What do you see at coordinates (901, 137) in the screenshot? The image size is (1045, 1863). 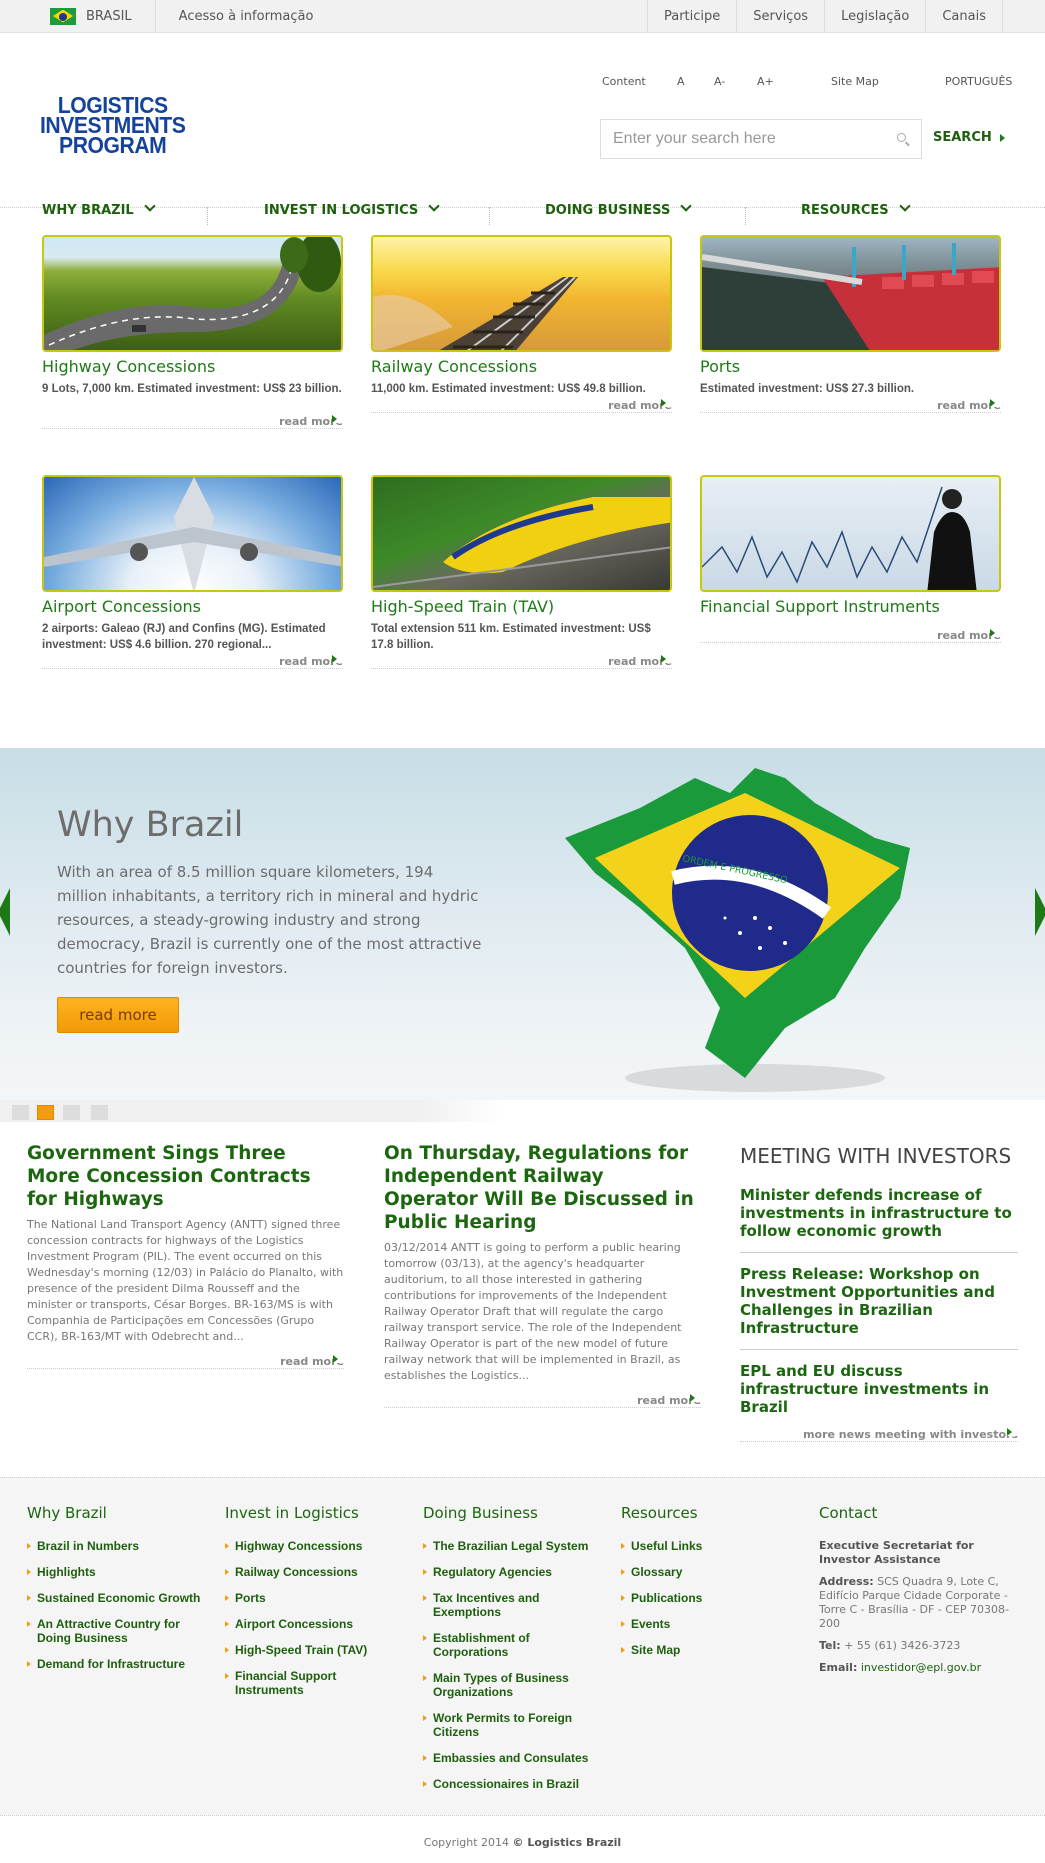 I see `search-icon` at bounding box center [901, 137].